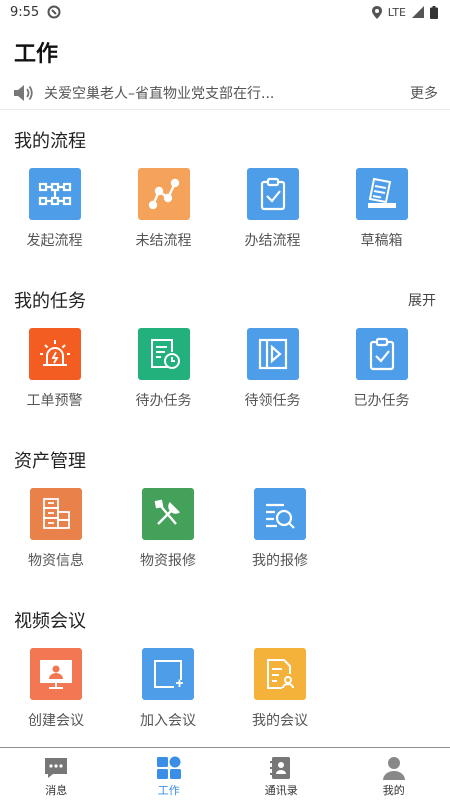  I want to click on grid-item-todo-task: 待办任务, so click(163, 379).